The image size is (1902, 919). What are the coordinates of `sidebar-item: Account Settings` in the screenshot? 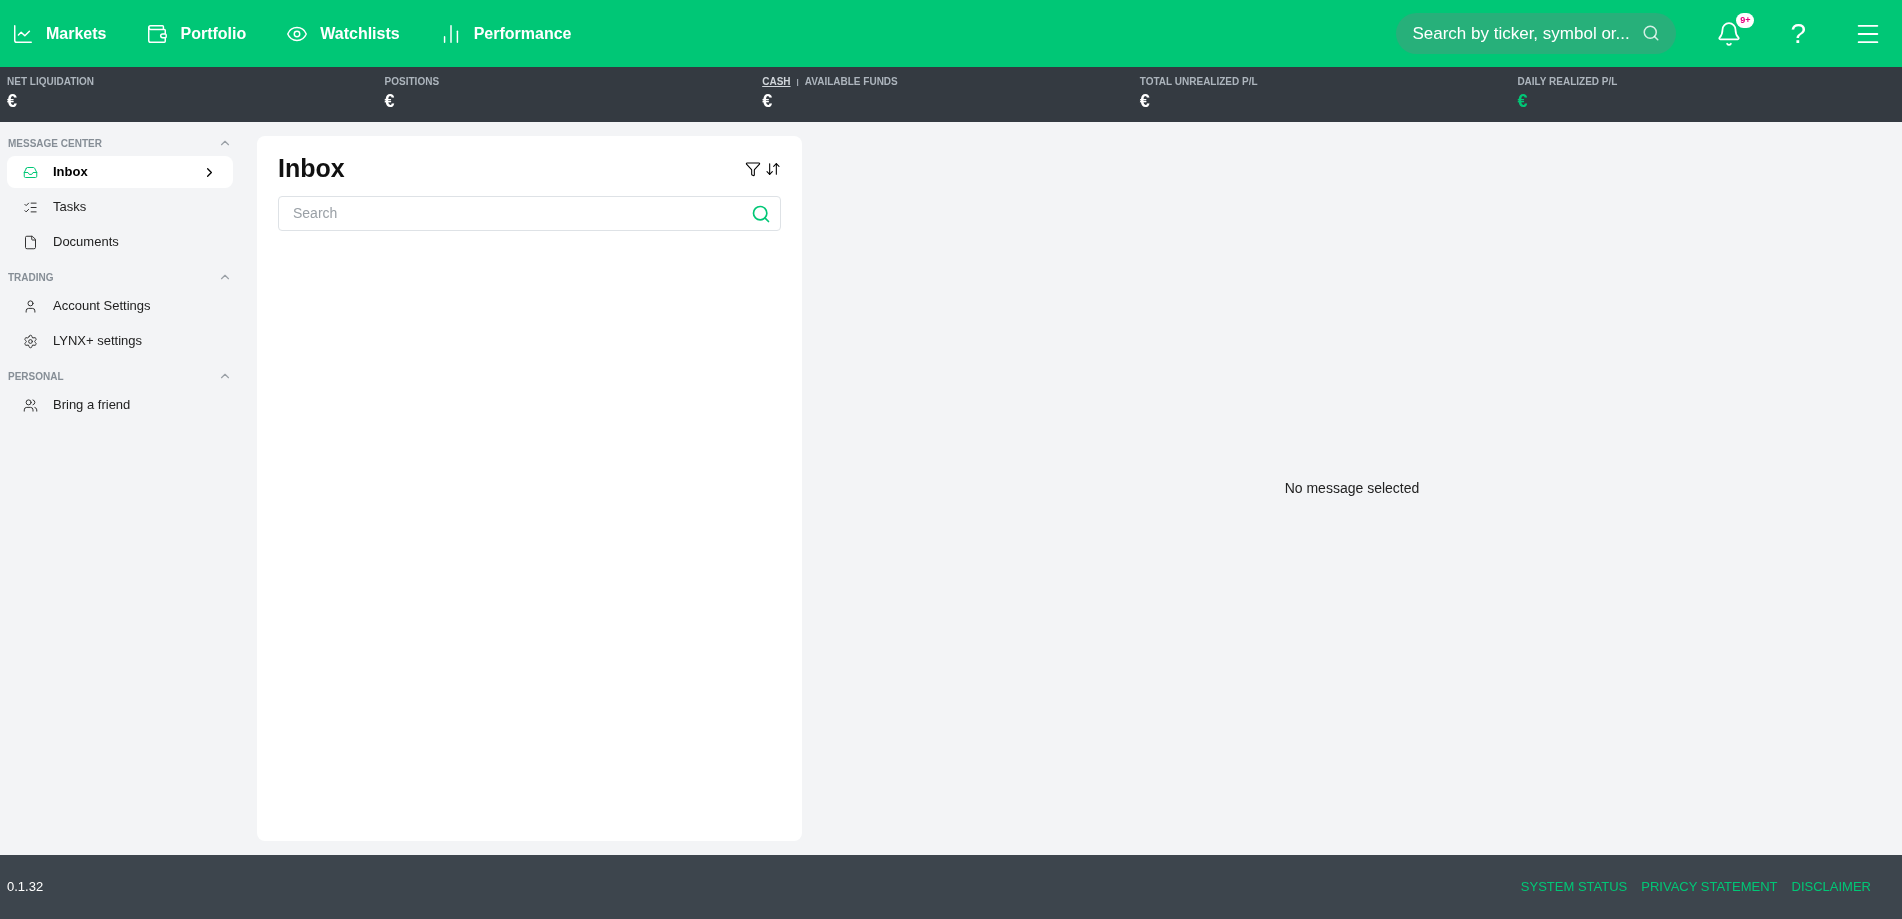 It's located at (120, 306).